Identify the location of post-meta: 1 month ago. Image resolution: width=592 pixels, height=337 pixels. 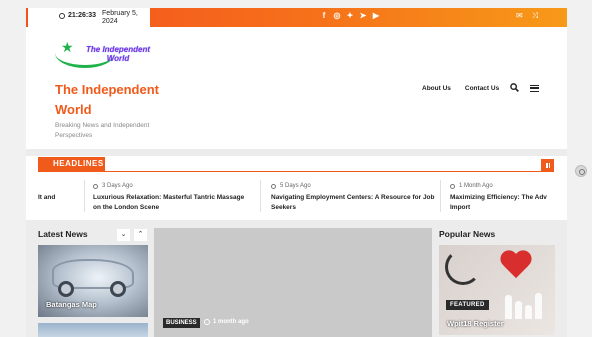
(226, 322).